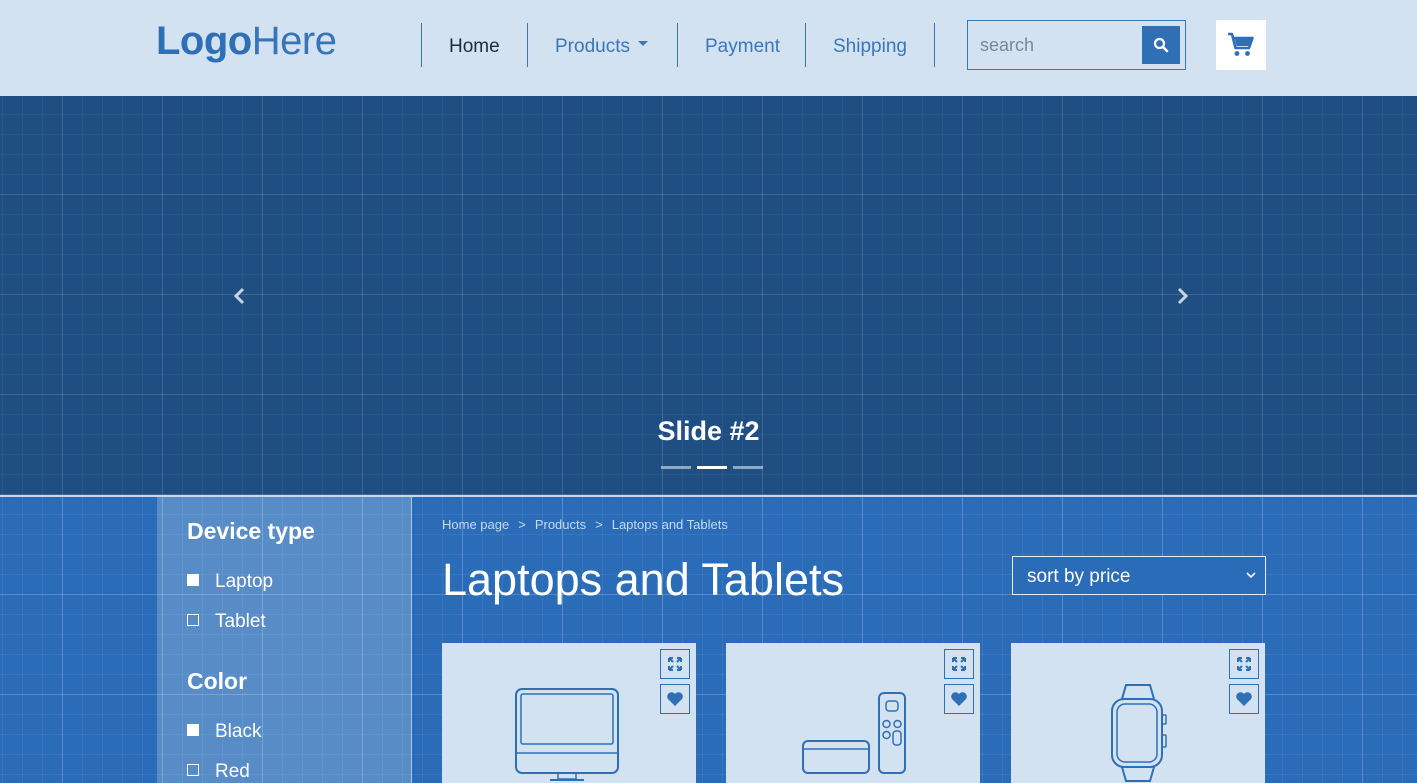 The width and height of the screenshot is (1417, 783). What do you see at coordinates (870, 47) in the screenshot?
I see `nav-shipping: Shipping` at bounding box center [870, 47].